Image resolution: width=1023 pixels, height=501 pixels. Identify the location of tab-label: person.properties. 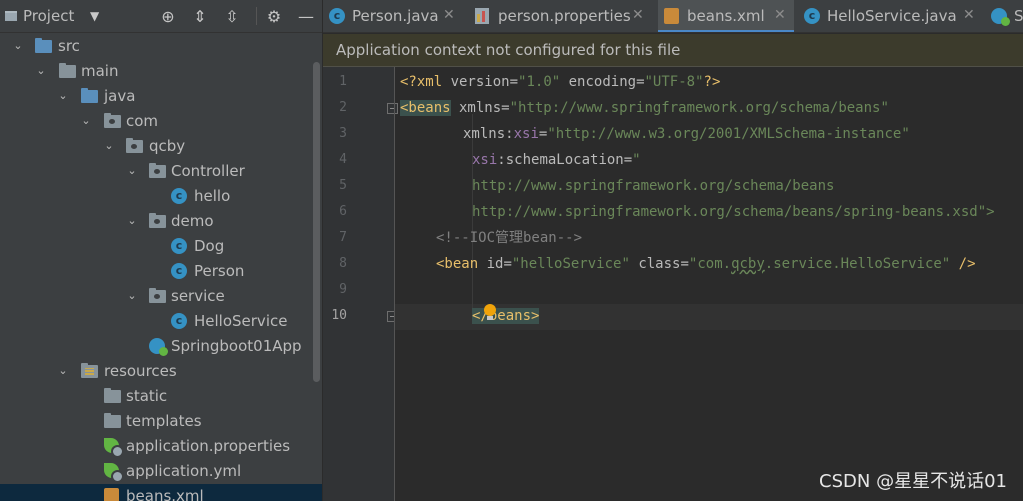
(564, 16).